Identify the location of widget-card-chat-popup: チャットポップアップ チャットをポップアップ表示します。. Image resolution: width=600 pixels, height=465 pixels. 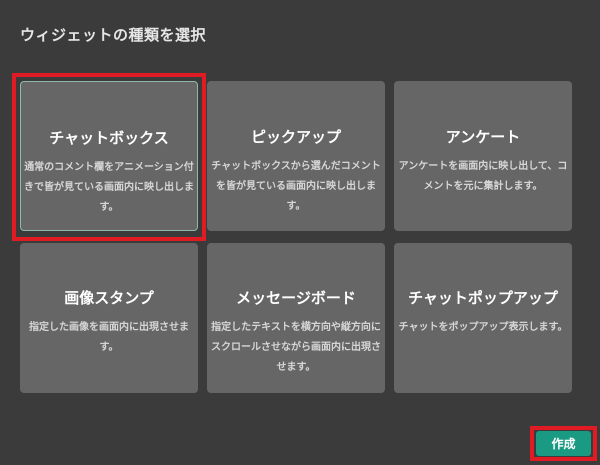
(483, 318).